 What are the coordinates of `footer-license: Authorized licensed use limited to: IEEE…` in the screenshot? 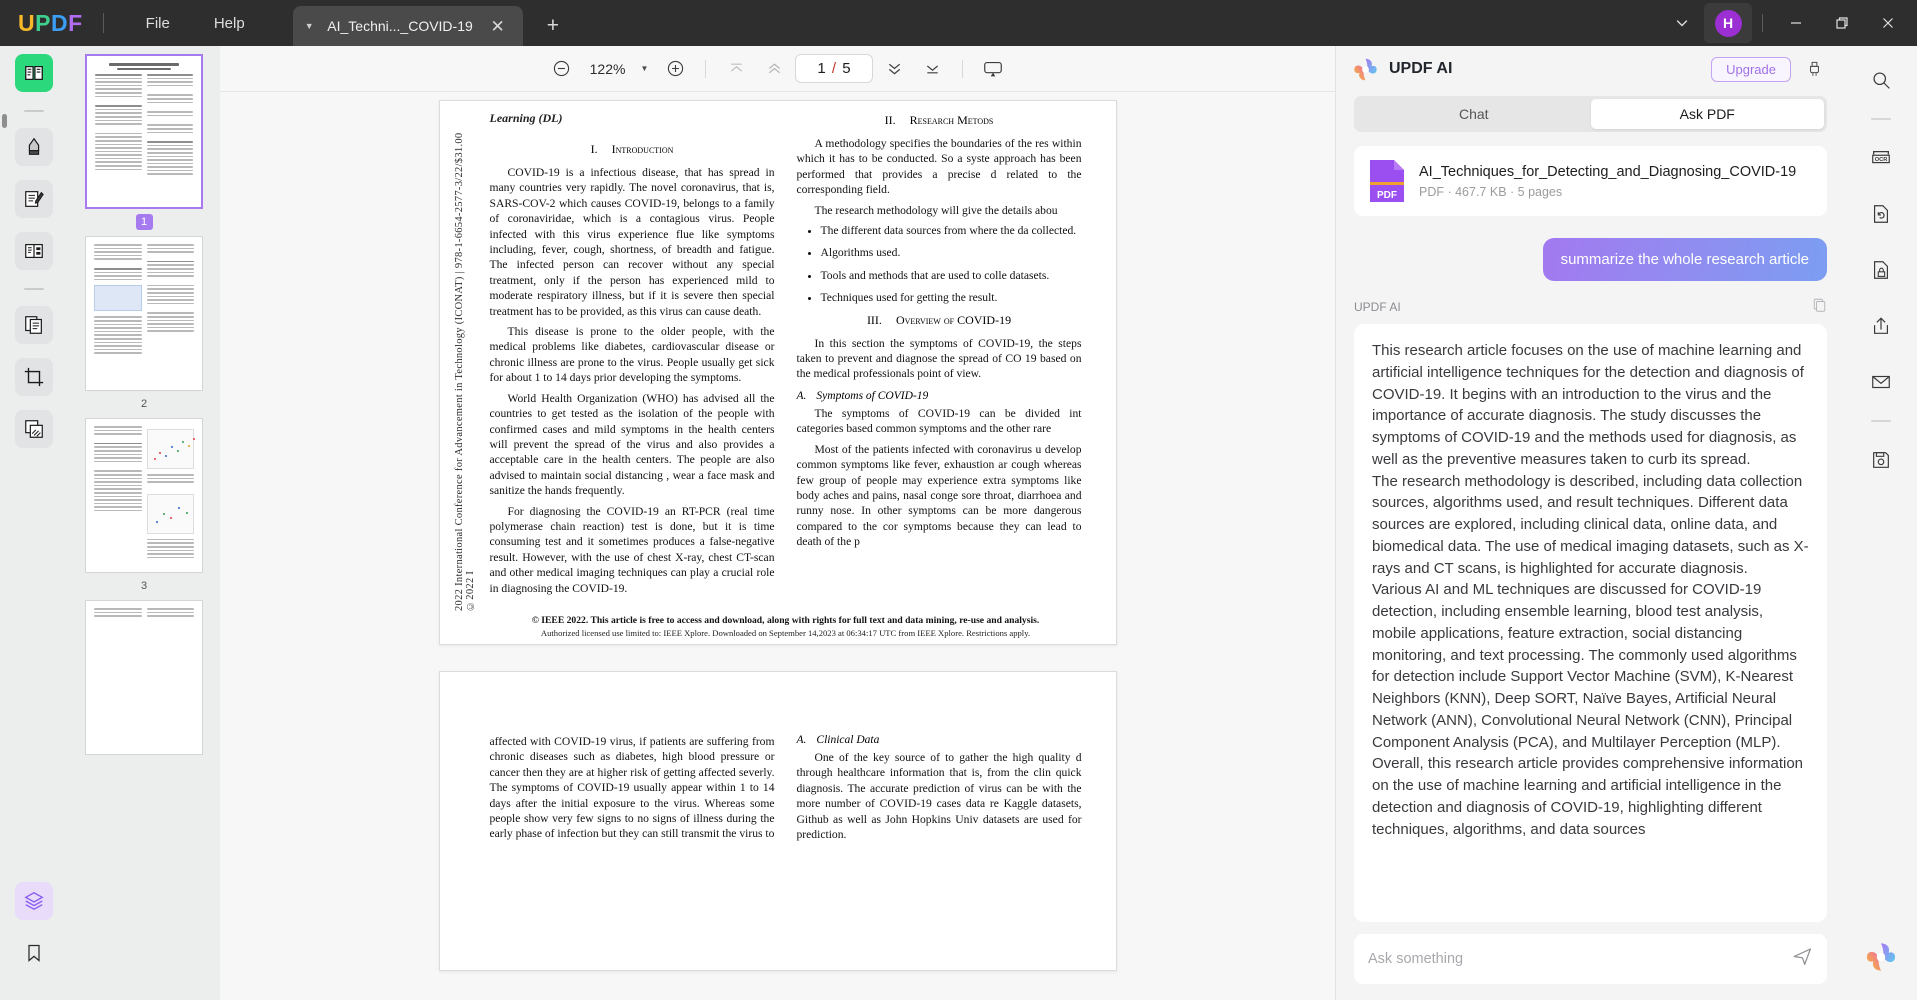 It's located at (785, 632).